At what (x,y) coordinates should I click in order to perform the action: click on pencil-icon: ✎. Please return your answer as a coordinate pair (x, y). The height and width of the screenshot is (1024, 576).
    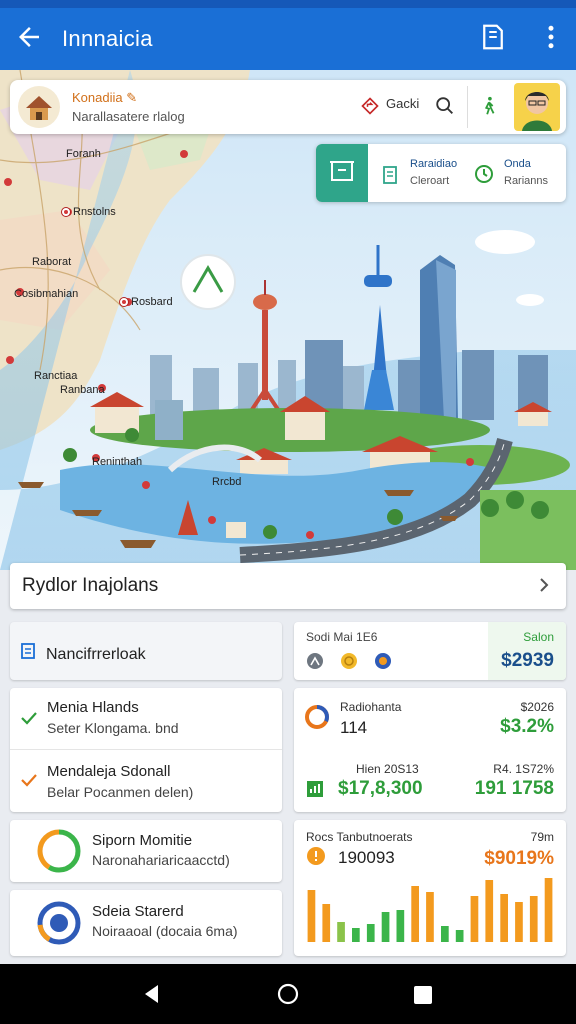
    Looking at the image, I should click on (131, 97).